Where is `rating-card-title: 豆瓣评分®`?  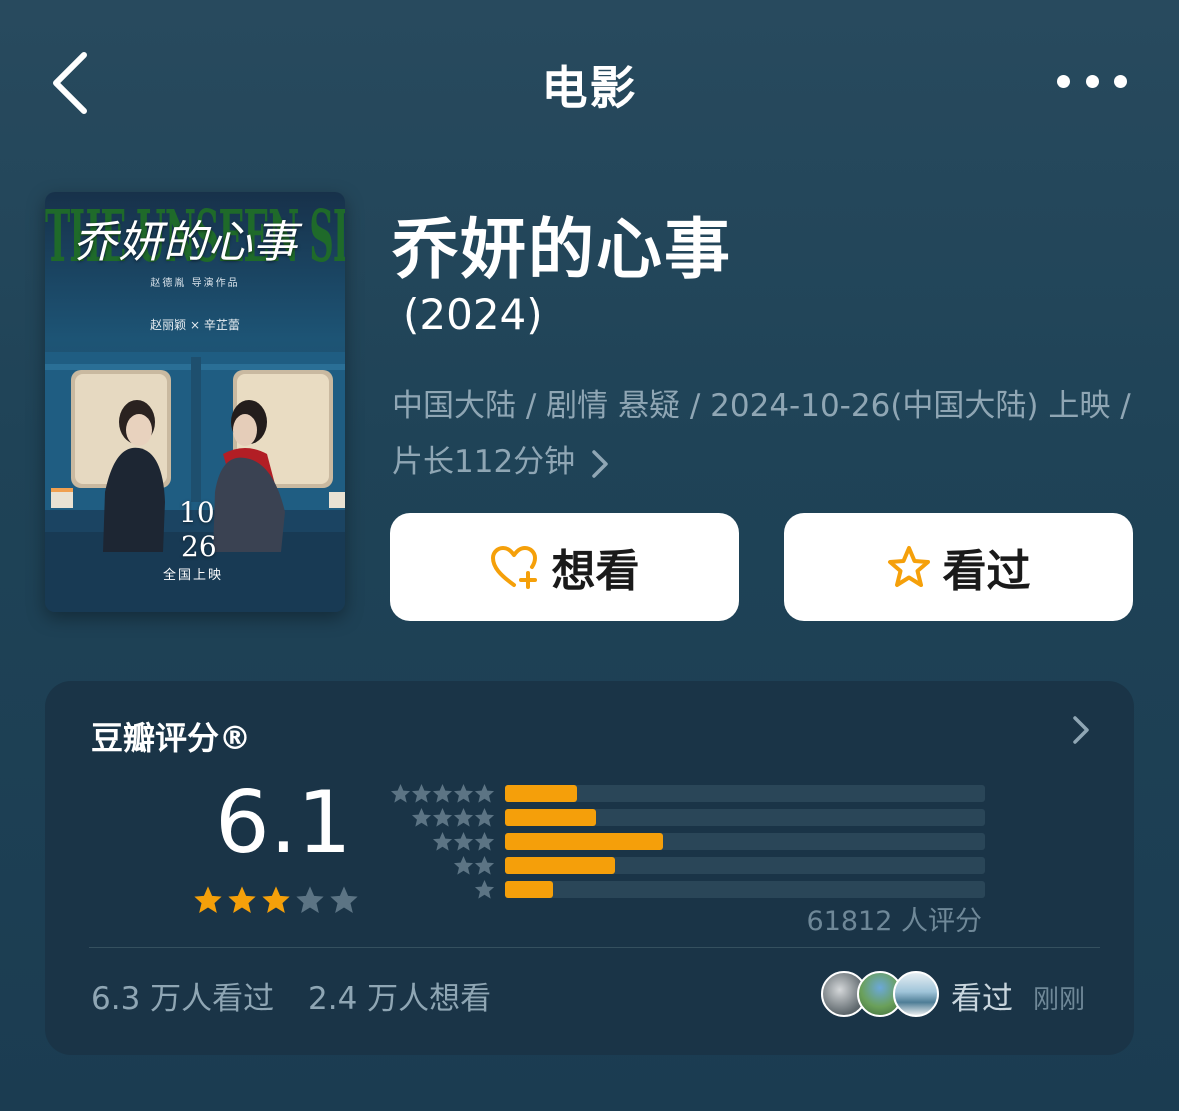 rating-card-title: 豆瓣评分® is located at coordinates (171, 738).